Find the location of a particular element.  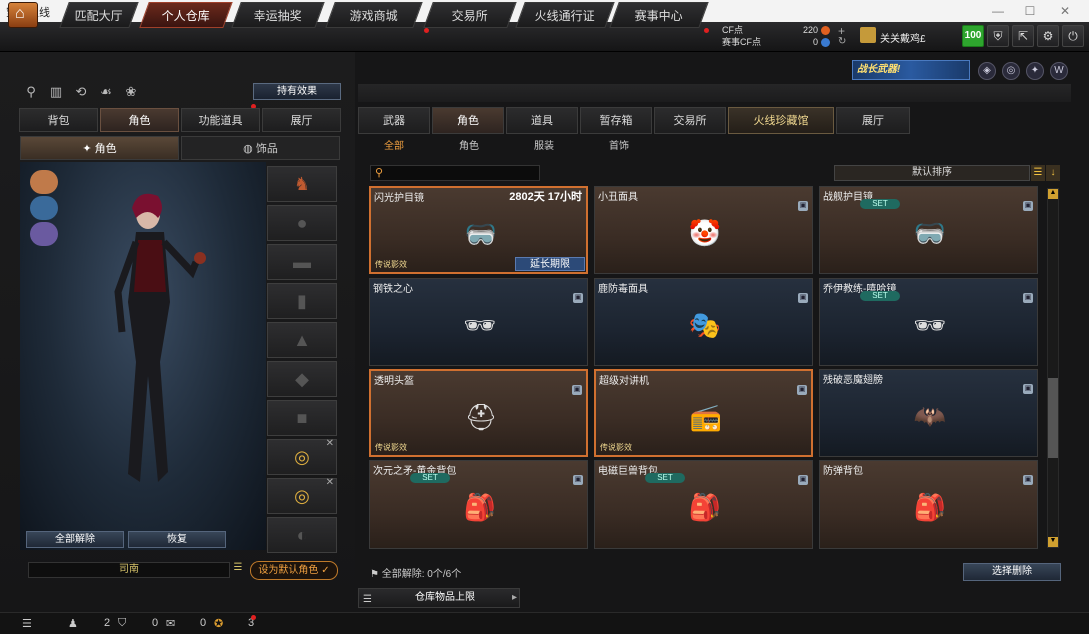

item-card: 次元之矛-黄金背包 ▣ SET 🎒 is located at coordinates (478, 504).